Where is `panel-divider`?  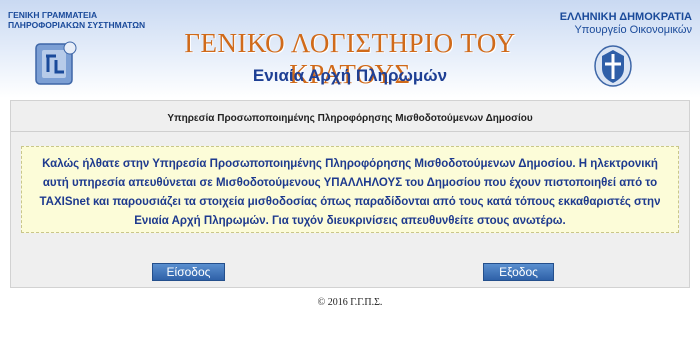
panel-divider is located at coordinates (350, 131).